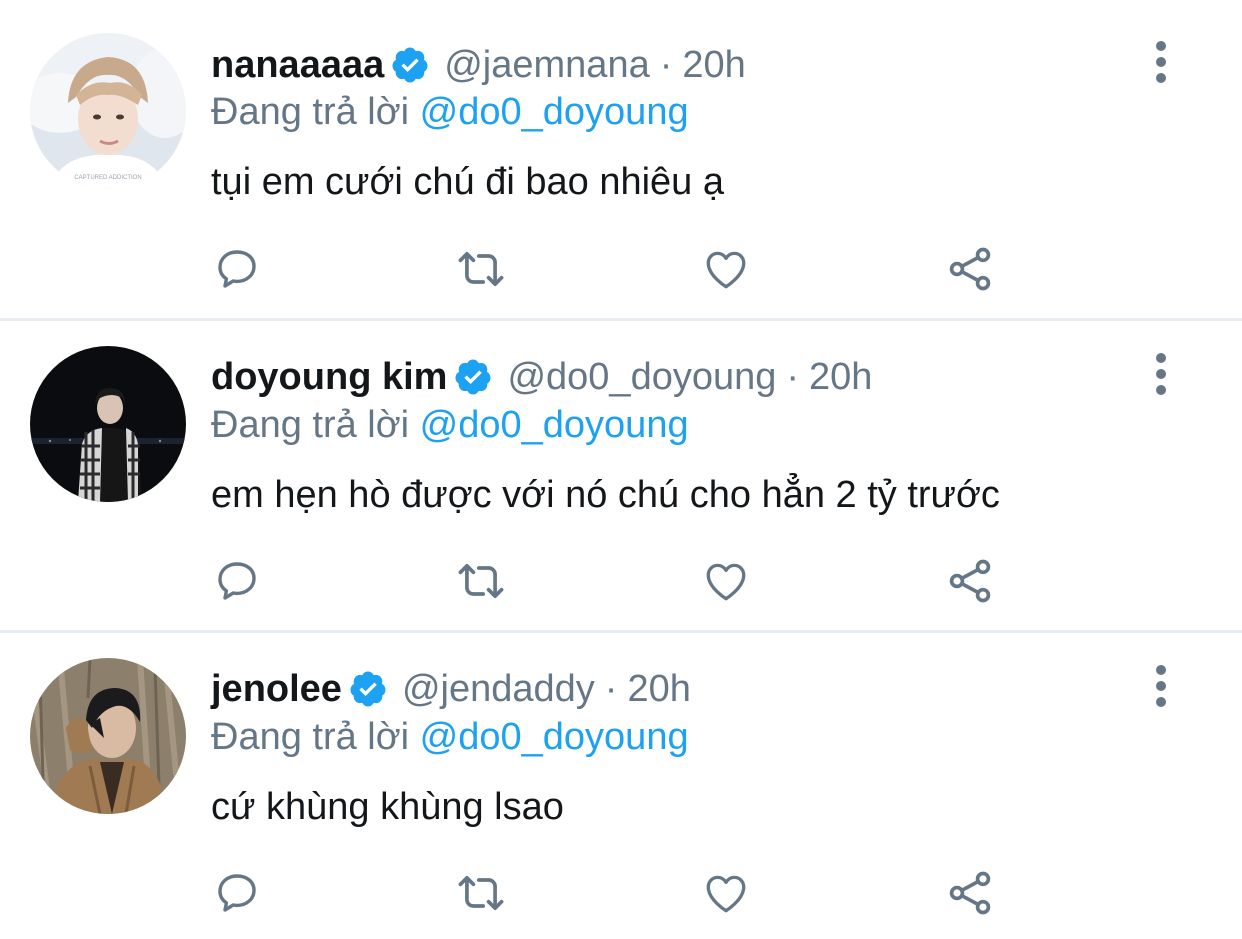  Describe the element at coordinates (107, 178) in the screenshot. I see `avatar-watermark: CAPTURED ADDICTION` at that location.